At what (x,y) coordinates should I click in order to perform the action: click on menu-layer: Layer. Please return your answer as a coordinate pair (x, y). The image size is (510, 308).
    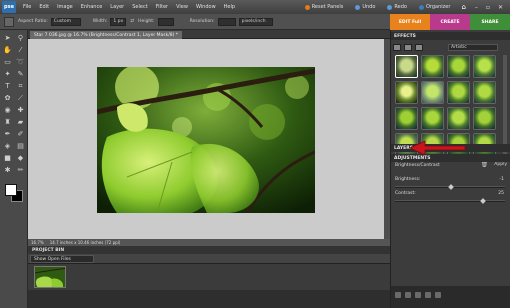
    Looking at the image, I should click on (117, 7).